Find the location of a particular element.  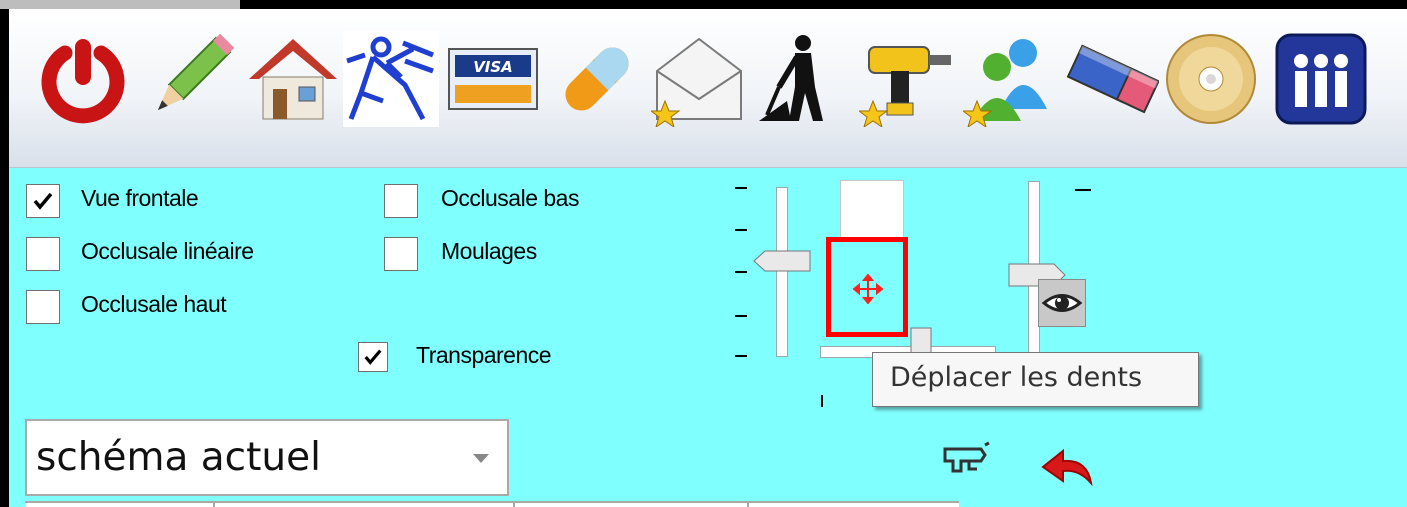

undo-icon is located at coordinates (1068, 467).